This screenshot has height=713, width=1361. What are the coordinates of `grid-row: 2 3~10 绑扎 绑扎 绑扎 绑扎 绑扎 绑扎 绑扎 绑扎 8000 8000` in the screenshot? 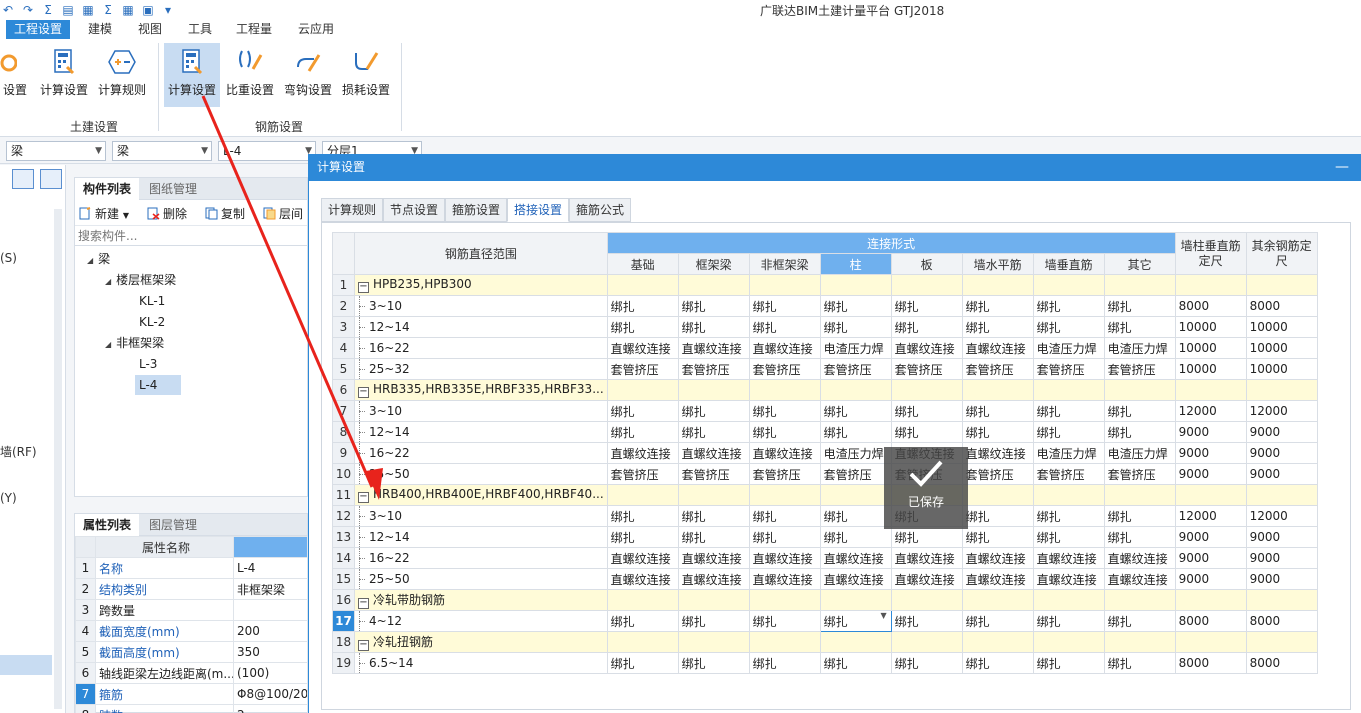 It's located at (825, 306).